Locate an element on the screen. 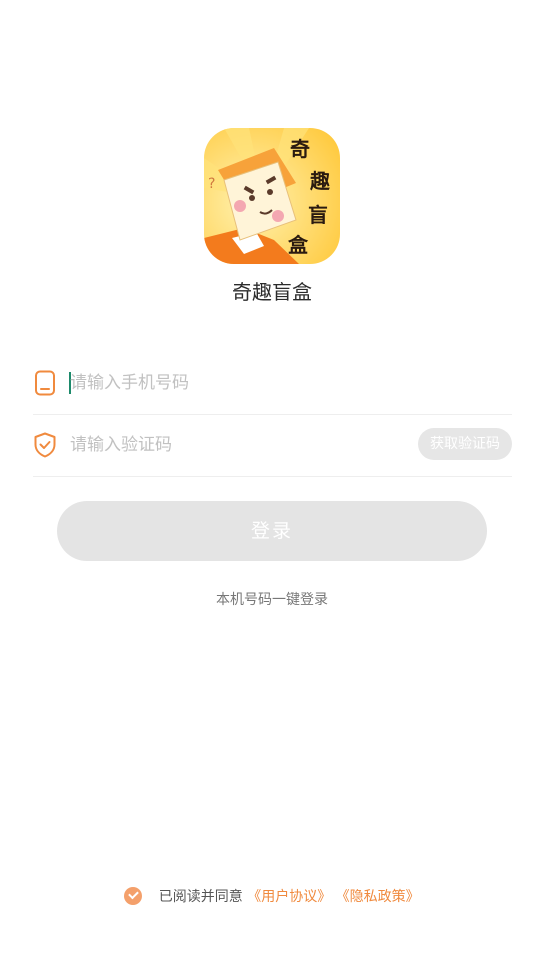 The width and height of the screenshot is (544, 957). agree-checkbox-icon is located at coordinates (133, 896).